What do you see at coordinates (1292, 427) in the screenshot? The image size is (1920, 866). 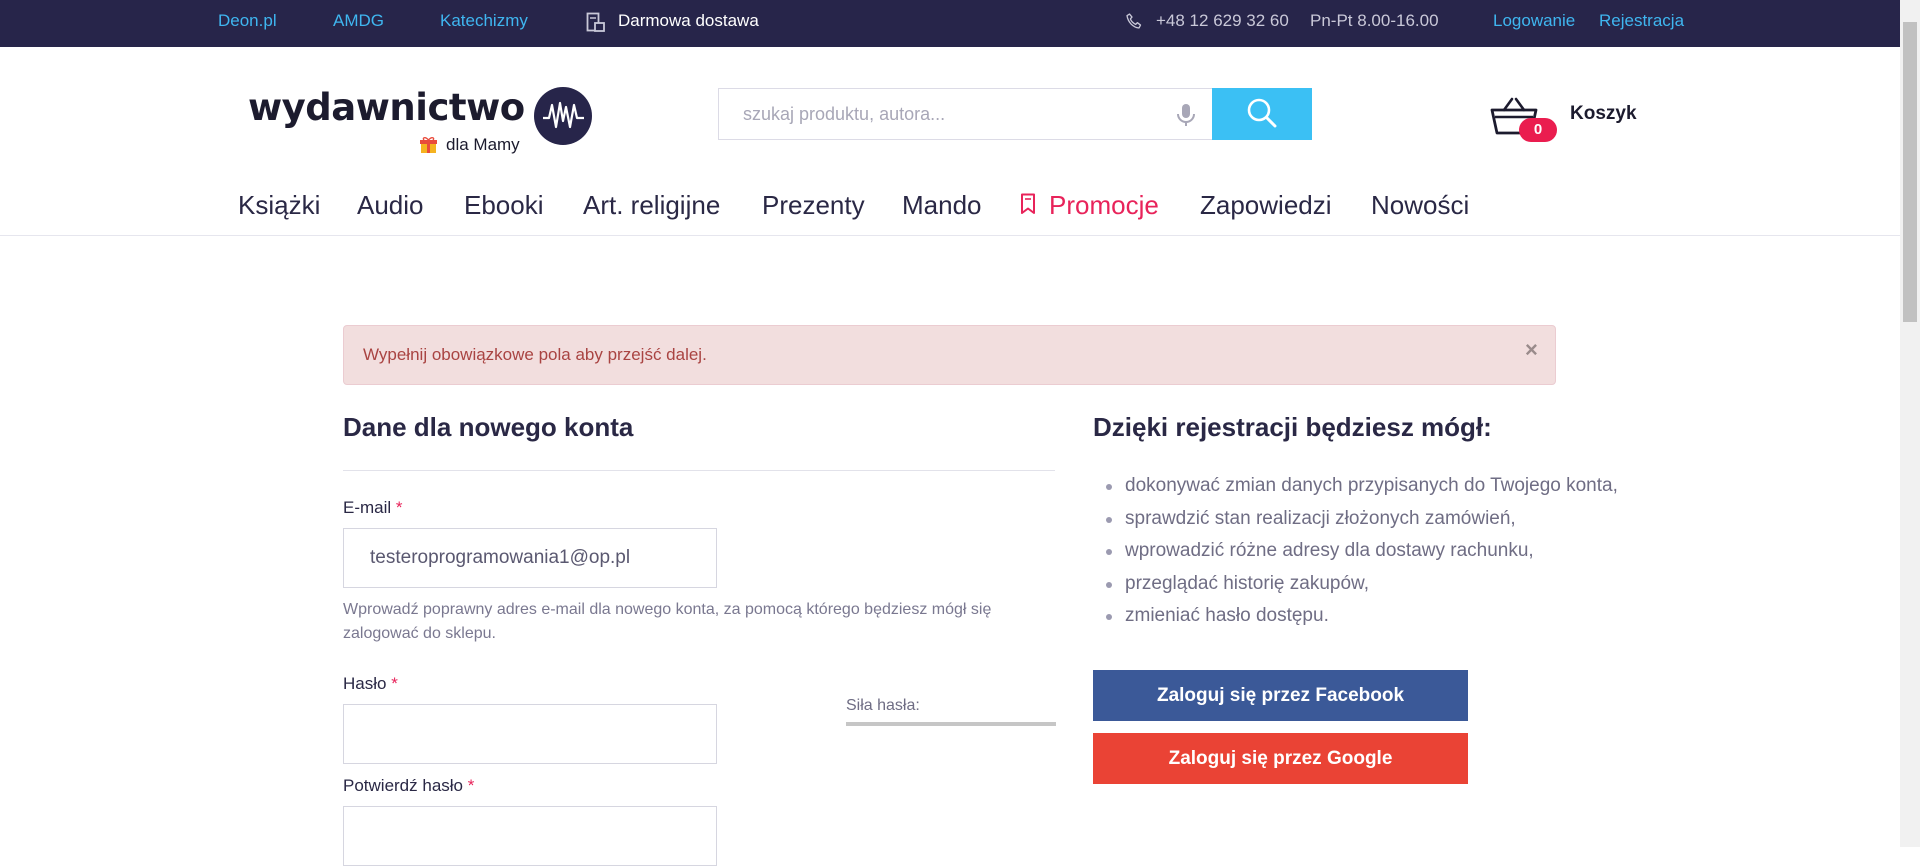 I see `benefits-title: Dzięki rejestracji będziesz mógł:` at bounding box center [1292, 427].